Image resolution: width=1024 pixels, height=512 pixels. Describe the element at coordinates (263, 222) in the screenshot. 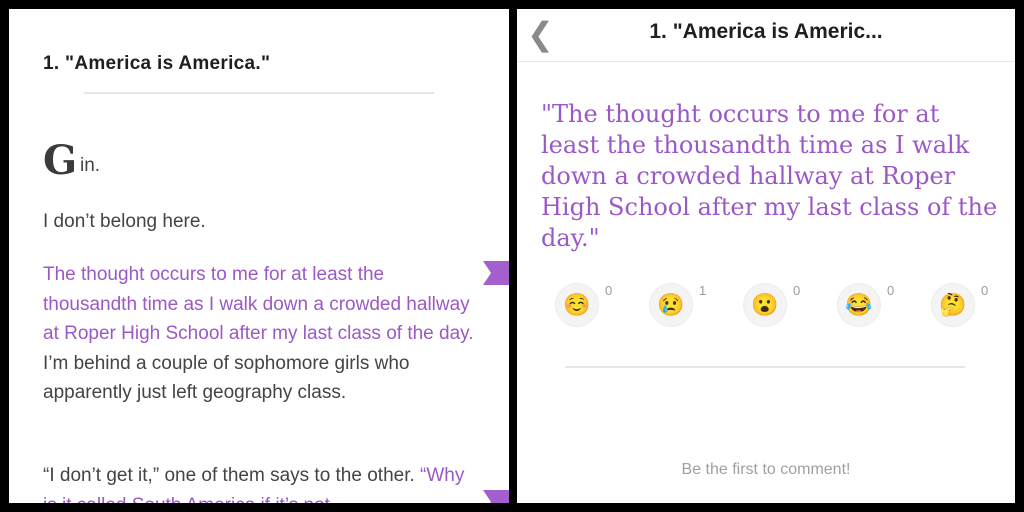

I see `paragraph-1: I don’t belong here.` at that location.